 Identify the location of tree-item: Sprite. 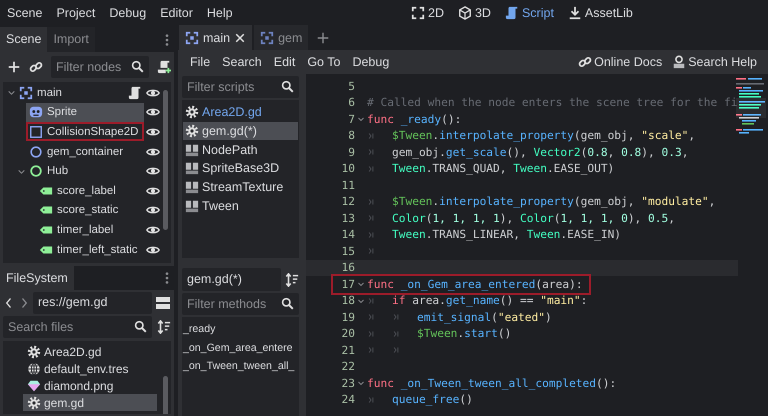
(85, 112).